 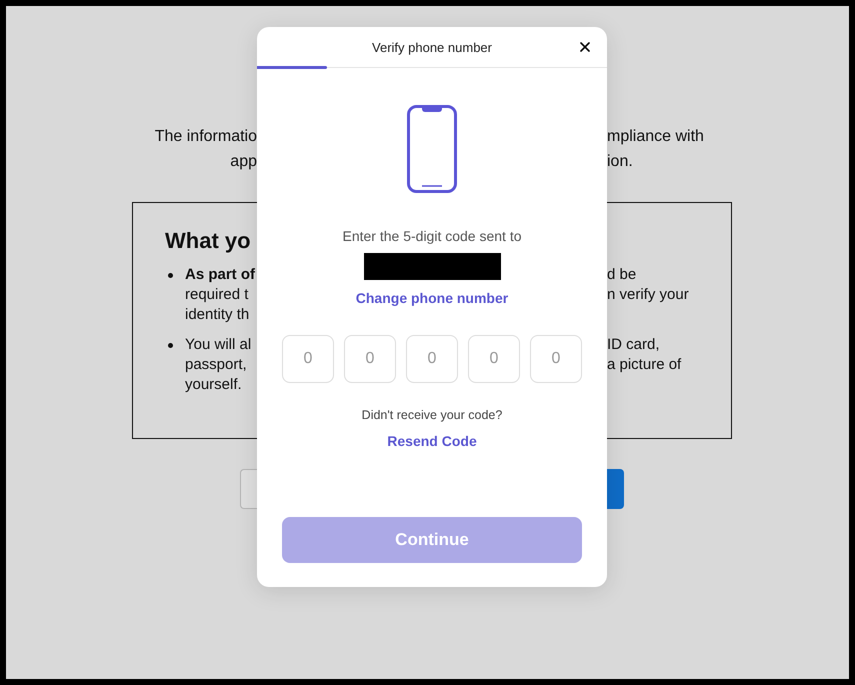 I want to click on bullet-text: n verify your, so click(x=648, y=294).